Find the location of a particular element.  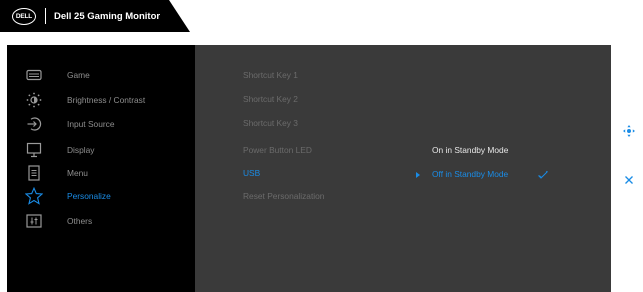

monitor-title: Dell 25 Gaming Monitor is located at coordinates (107, 16).